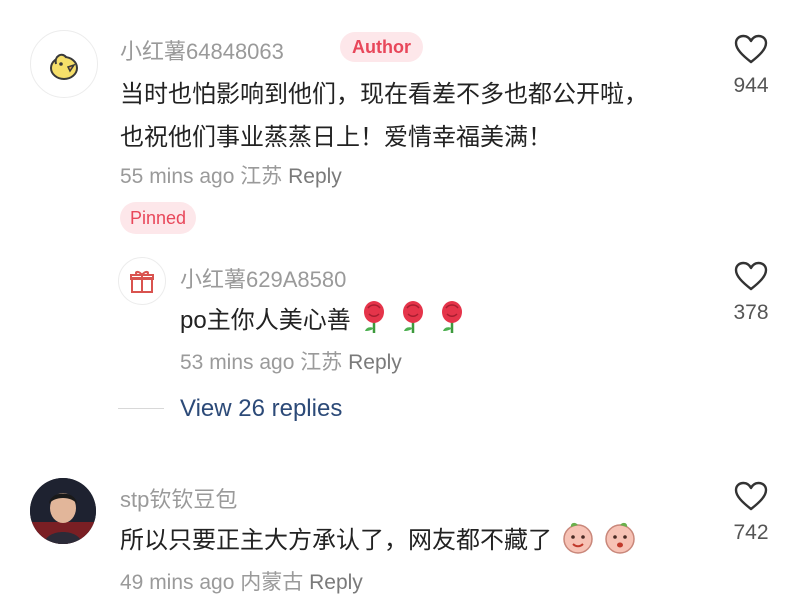 The width and height of the screenshot is (800, 604). What do you see at coordinates (177, 176) in the screenshot?
I see `timestamp: 55 mins ago` at bounding box center [177, 176].